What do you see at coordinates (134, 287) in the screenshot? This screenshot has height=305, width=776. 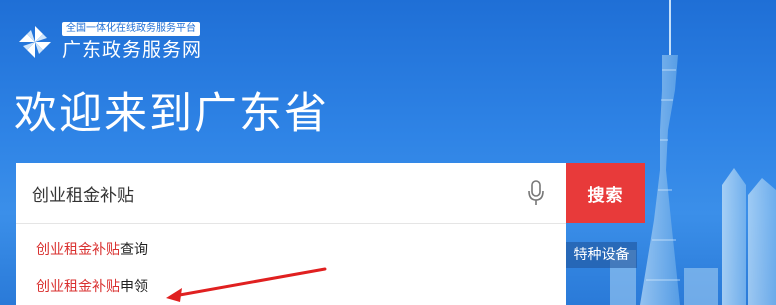 I see `suggestion-rest: 申领` at bounding box center [134, 287].